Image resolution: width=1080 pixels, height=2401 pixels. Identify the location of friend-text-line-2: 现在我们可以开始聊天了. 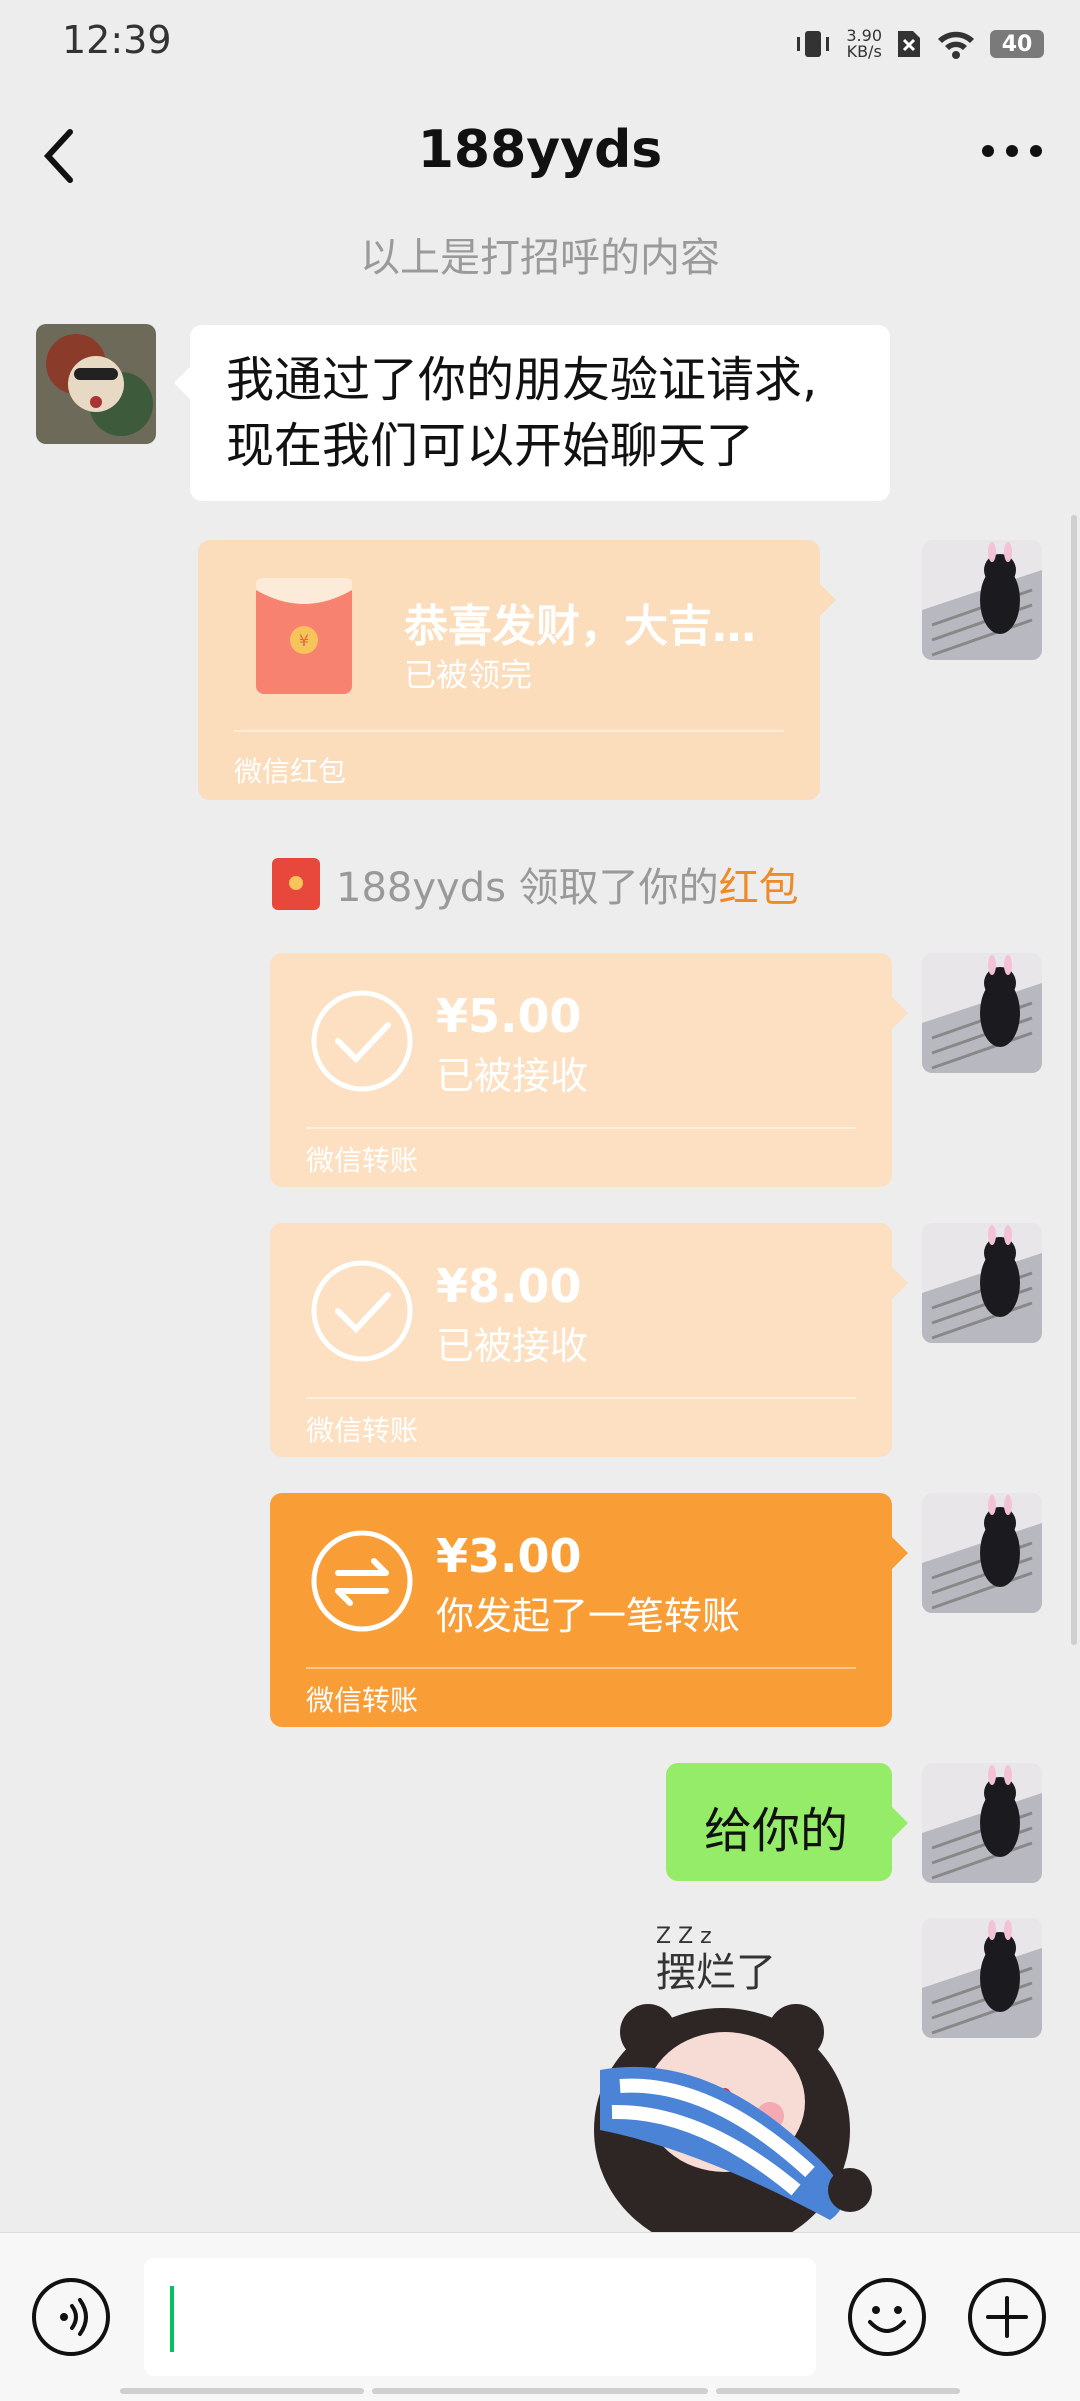
(490, 446).